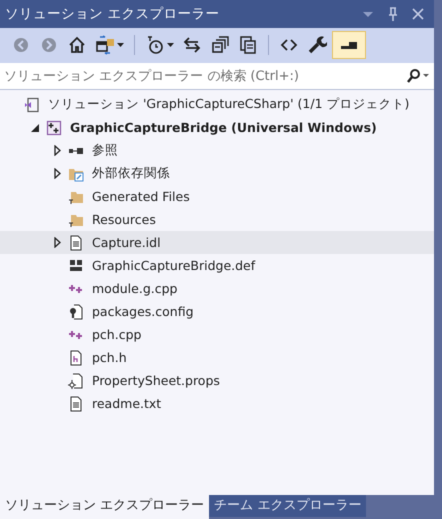  I want to click on item-label: pch.cpp, so click(117, 334).